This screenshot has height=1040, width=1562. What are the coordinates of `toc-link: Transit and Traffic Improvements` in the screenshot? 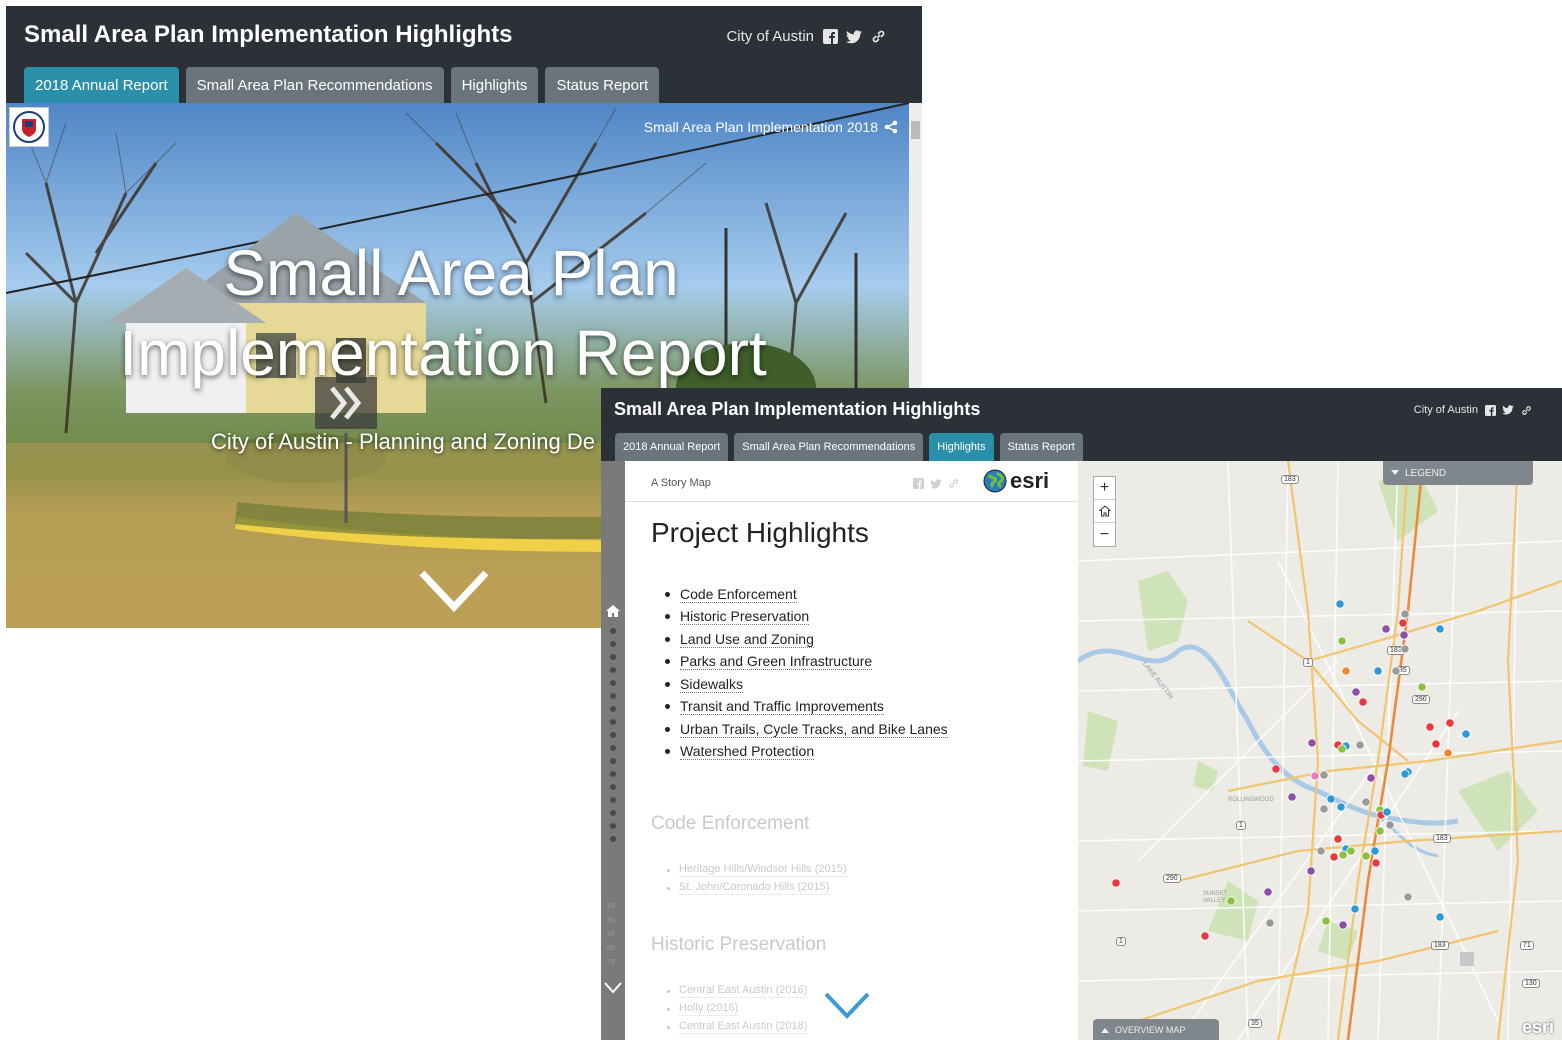 It's located at (782, 707).